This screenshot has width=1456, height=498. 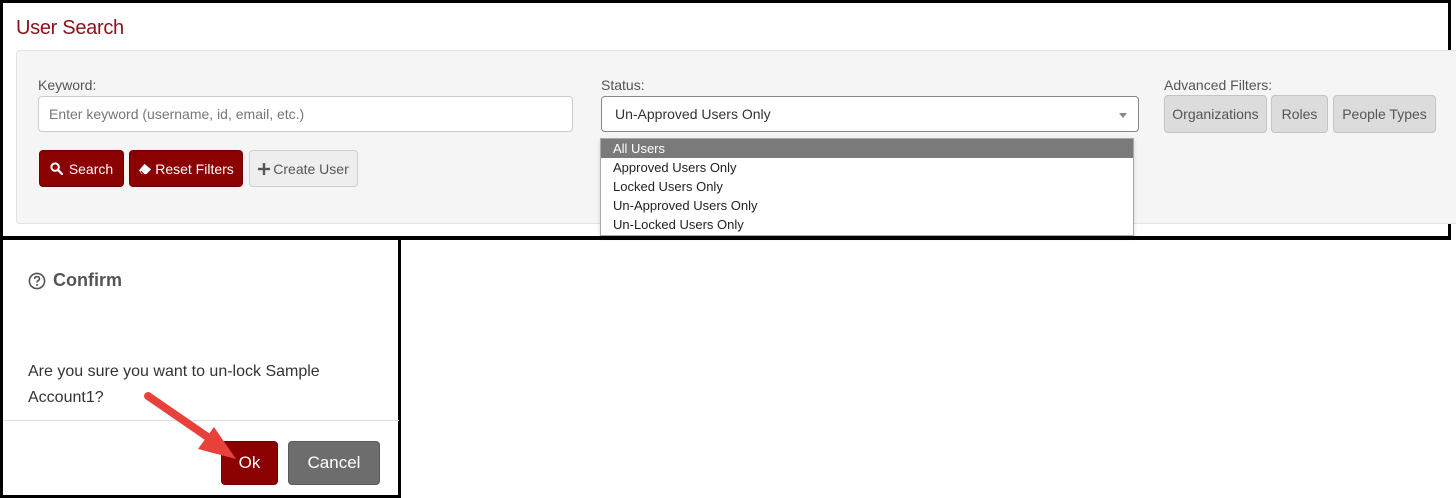 What do you see at coordinates (70, 28) in the screenshot?
I see `page-title: User Search` at bounding box center [70, 28].